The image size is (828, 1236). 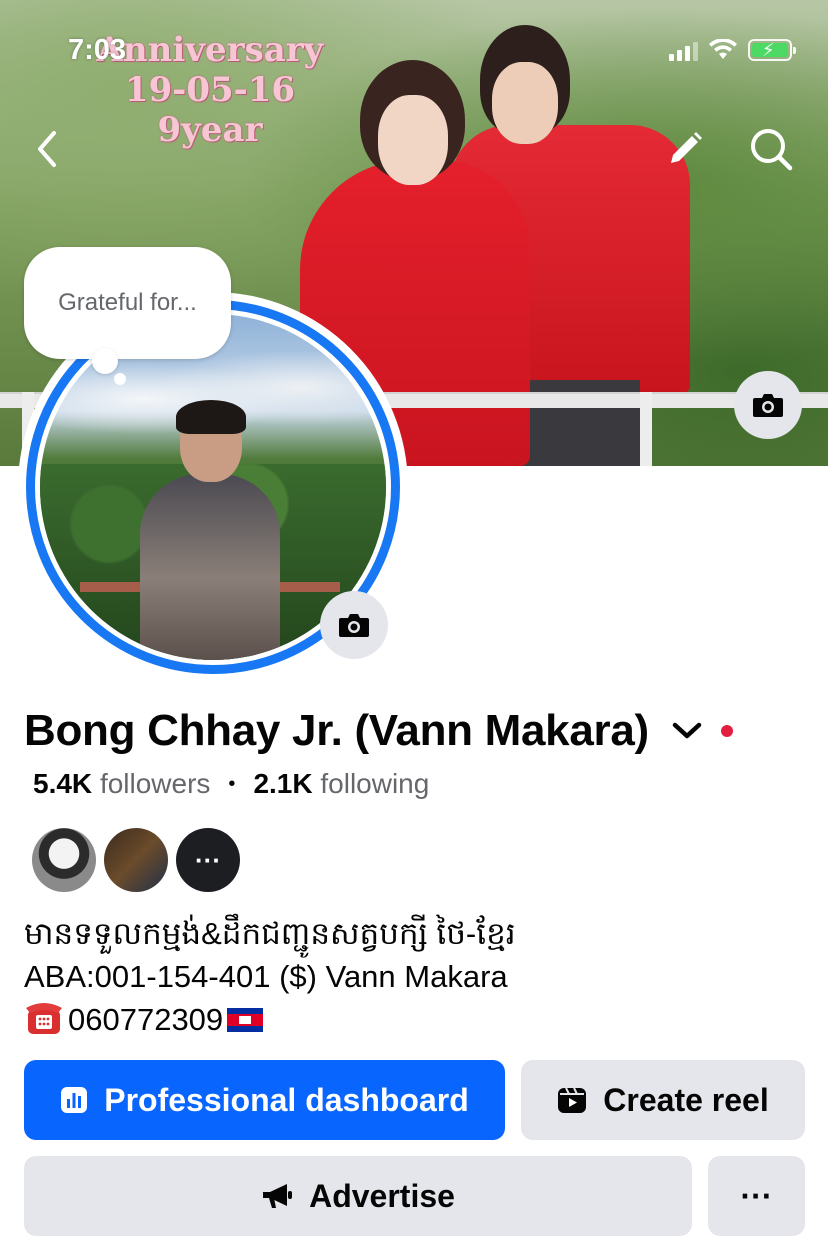 What do you see at coordinates (686, 1099) in the screenshot?
I see `create-reel-label: Create reel` at bounding box center [686, 1099].